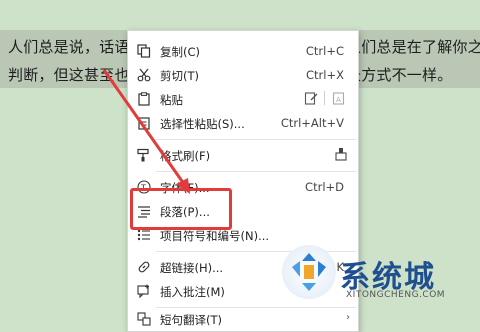 The width and height of the screenshot is (480, 332). Describe the element at coordinates (396, 295) in the screenshot. I see `watermark-url: XITONGCHENG.COM` at that location.